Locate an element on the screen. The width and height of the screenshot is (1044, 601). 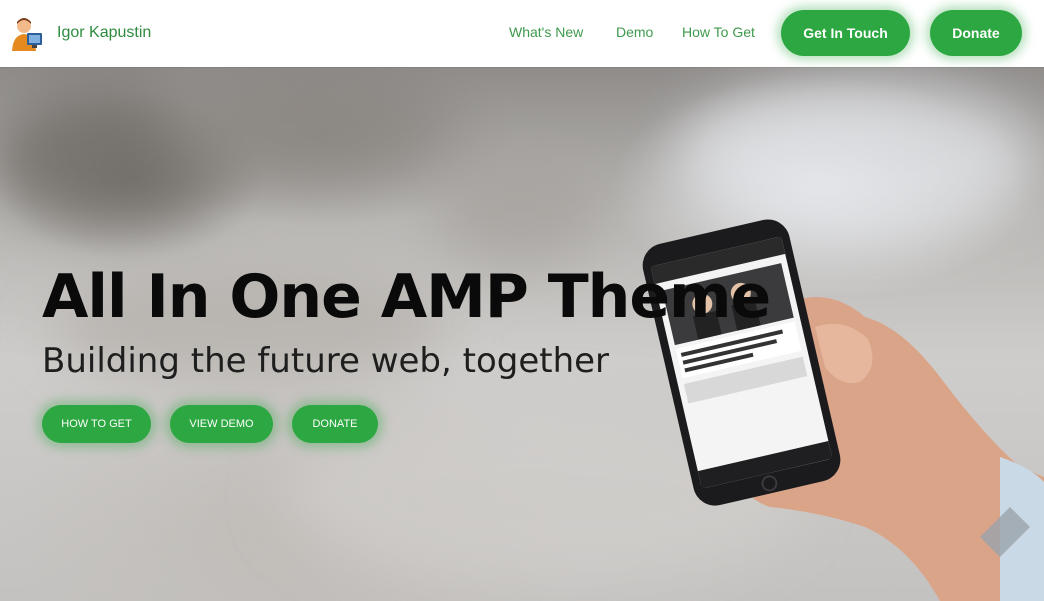
brand-name: Igor Kapustin is located at coordinates (104, 32).